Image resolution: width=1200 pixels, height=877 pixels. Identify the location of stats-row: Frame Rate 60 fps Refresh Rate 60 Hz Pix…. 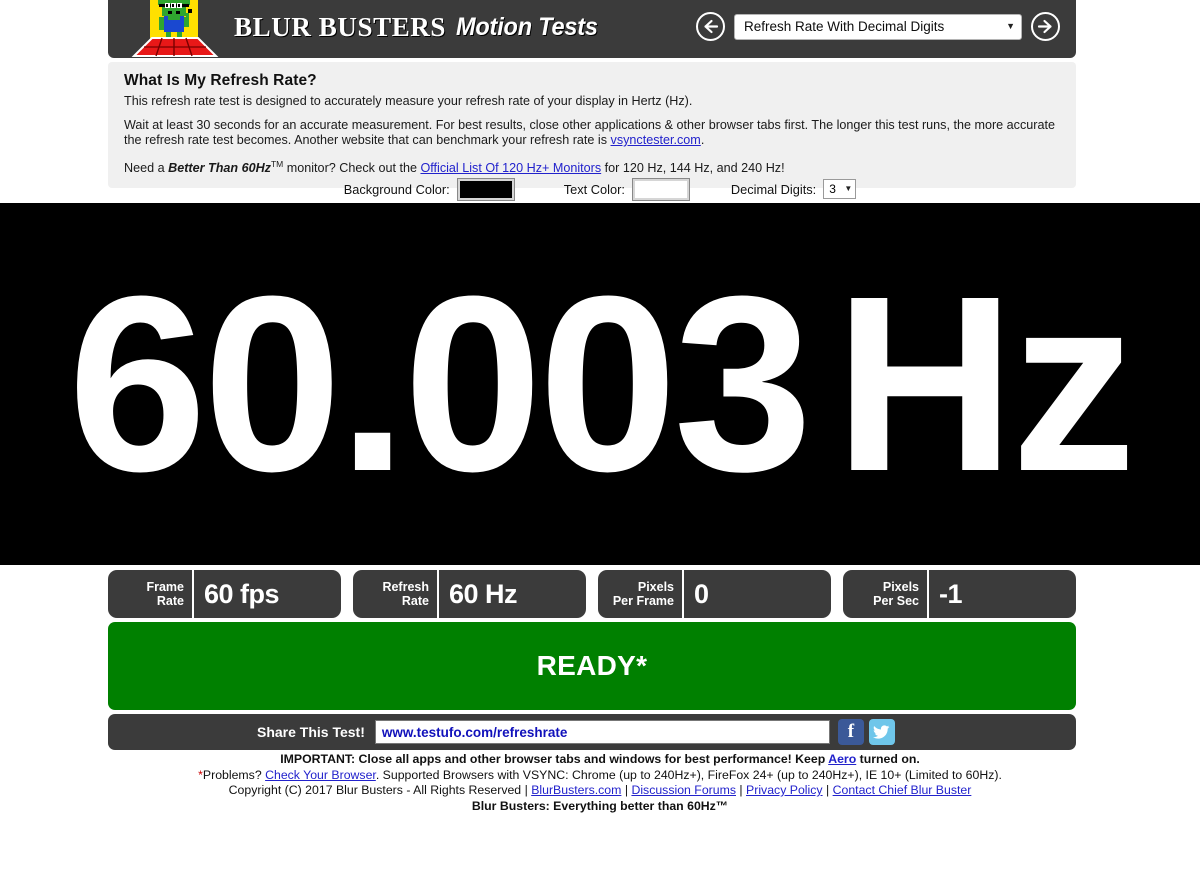
(592, 594).